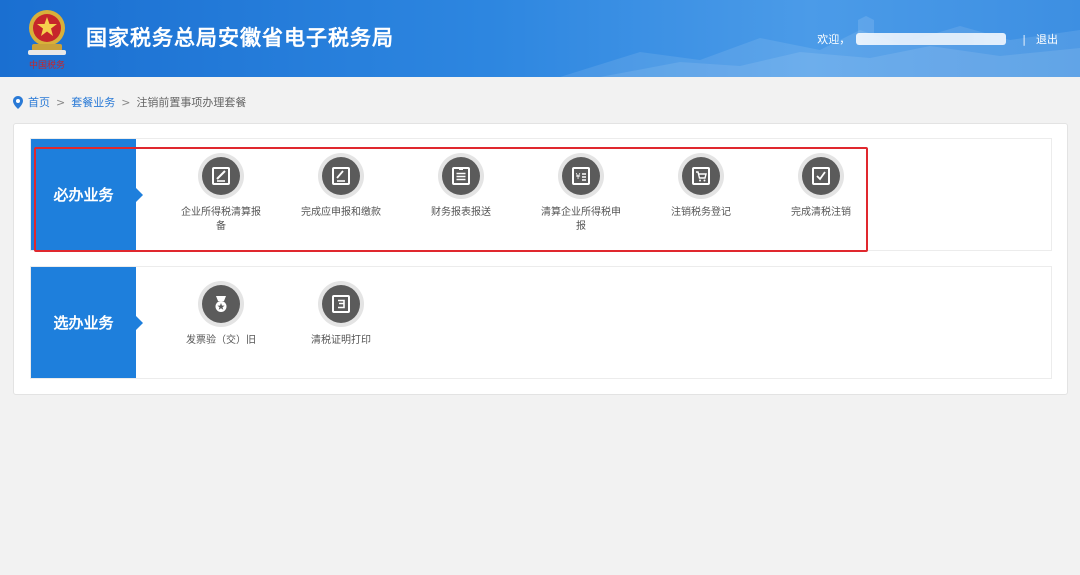 This screenshot has height=575, width=1080. I want to click on item-complete-declaration-payment: 完成应申报和缴款, so click(341, 193).